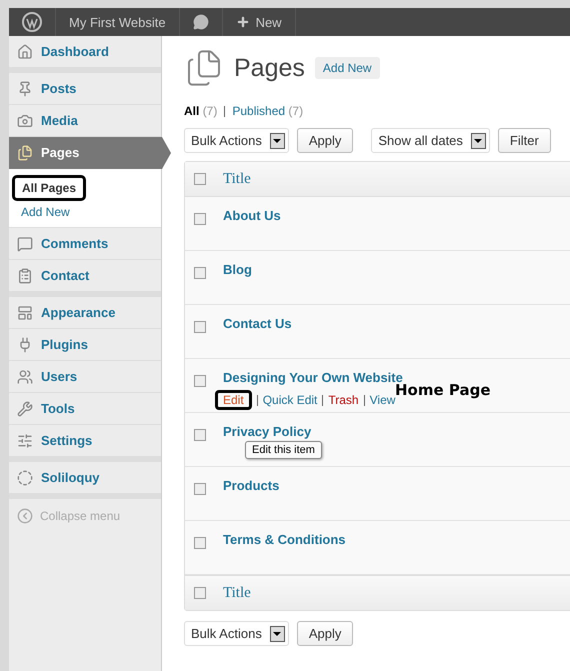 Image resolution: width=570 pixels, height=671 pixels. What do you see at coordinates (430, 140) in the screenshot?
I see `date-filter-select: Show all dates` at bounding box center [430, 140].